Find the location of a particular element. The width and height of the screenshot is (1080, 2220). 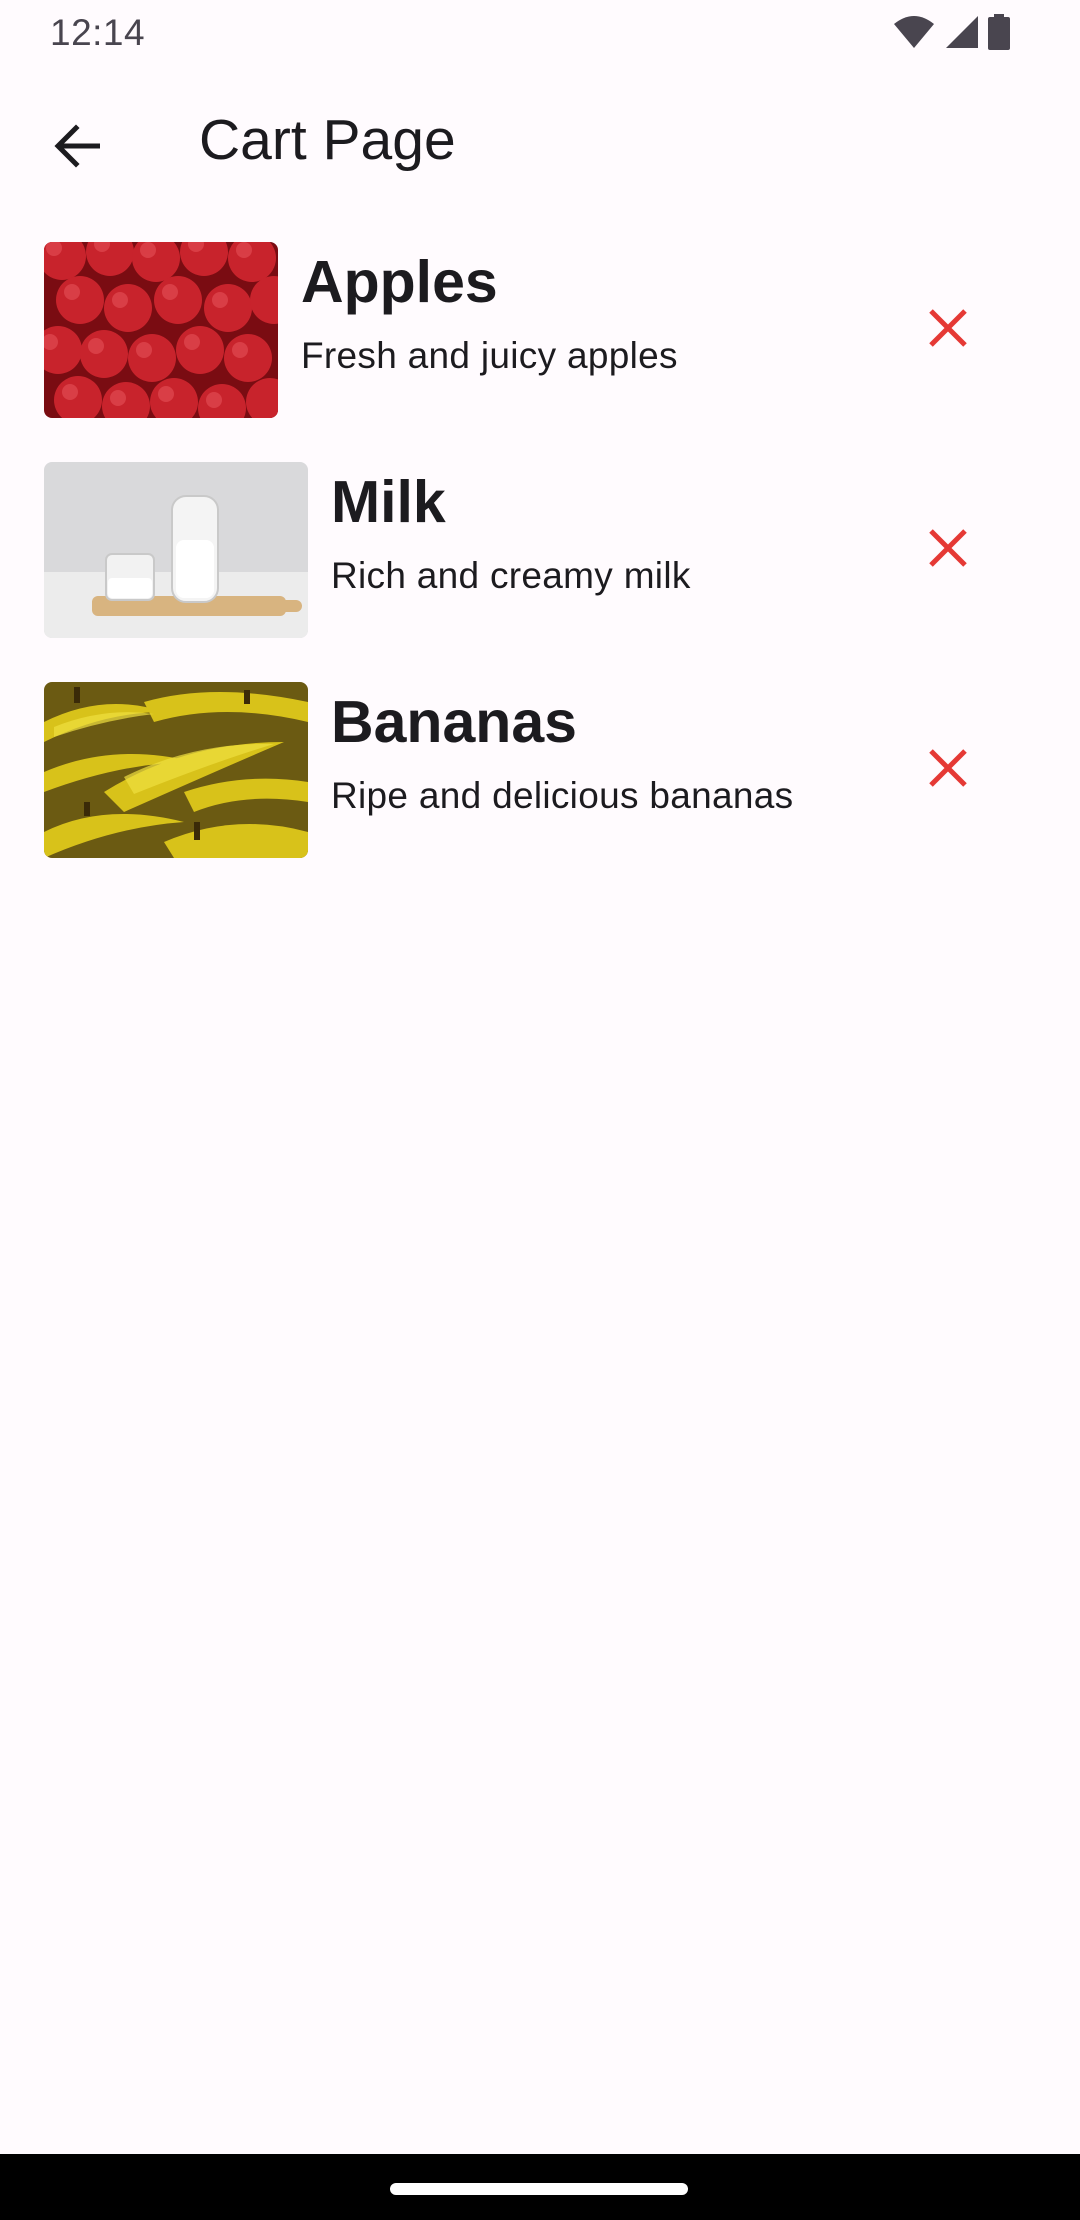

system-navigation-bar is located at coordinates (540, 2187).